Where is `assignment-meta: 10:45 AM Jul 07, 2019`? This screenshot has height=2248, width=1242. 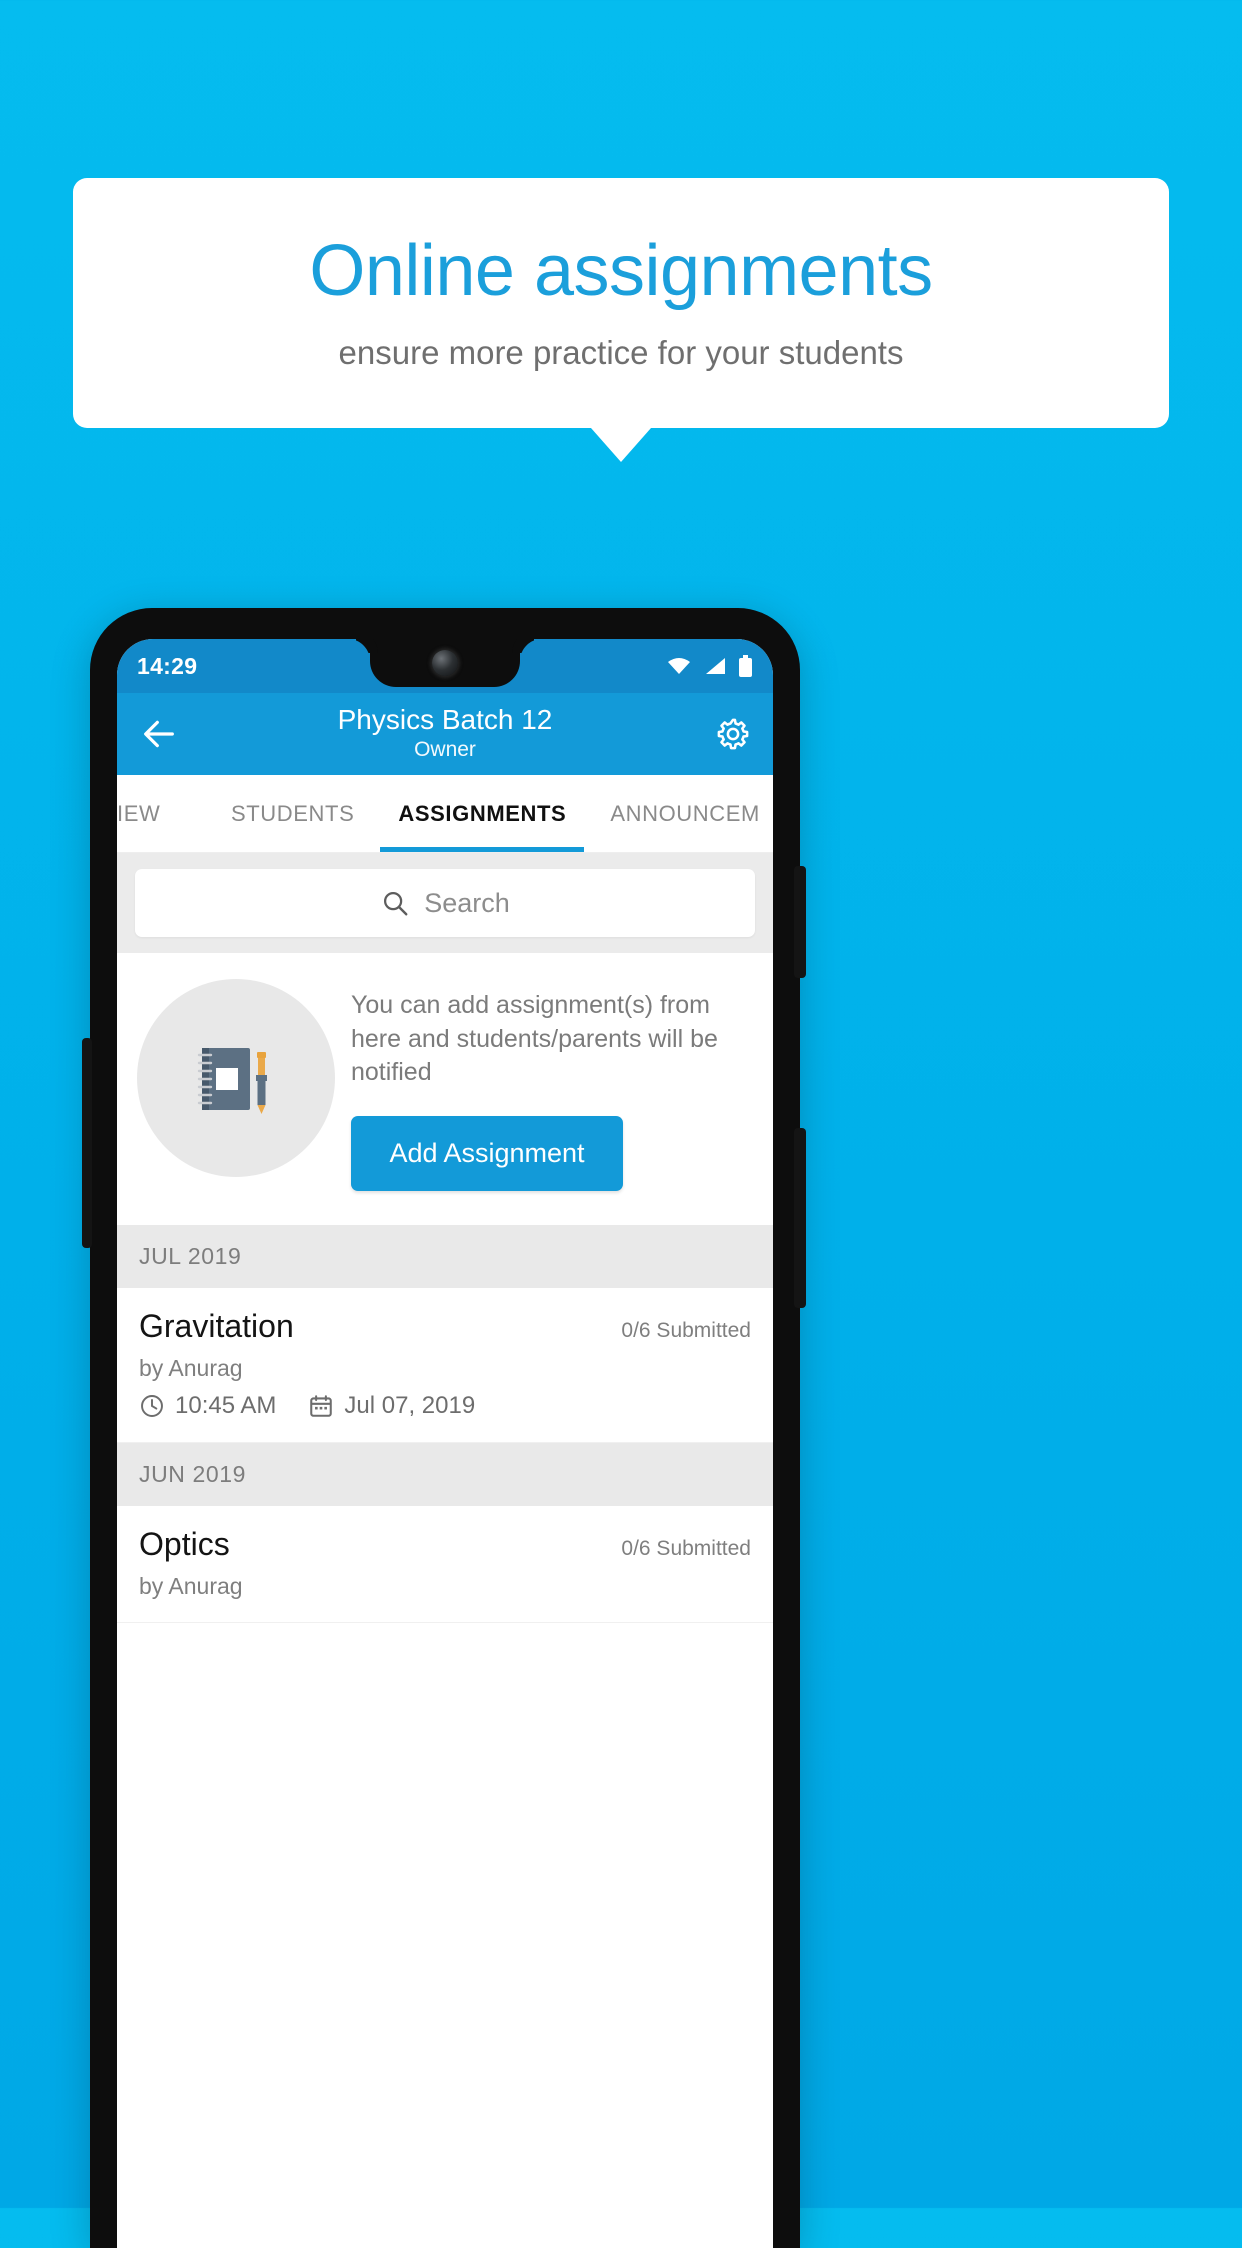 assignment-meta: 10:45 AM Jul 07, 2019 is located at coordinates (445, 1406).